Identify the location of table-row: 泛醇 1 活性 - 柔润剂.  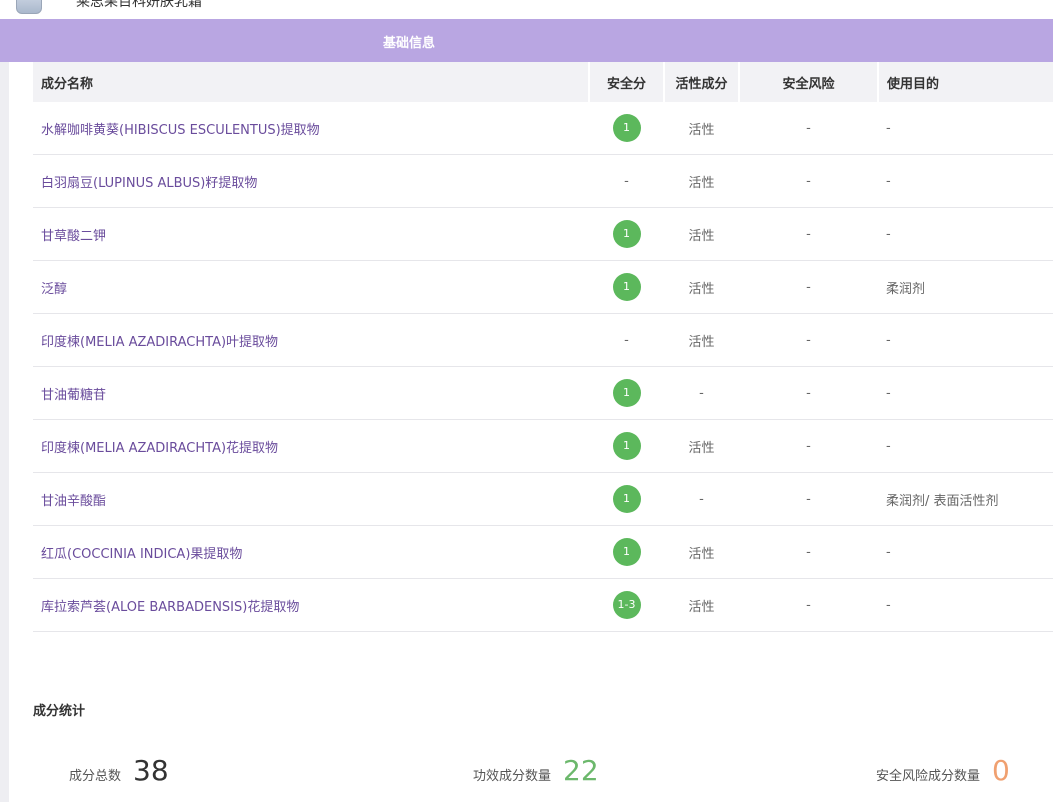
(543, 287).